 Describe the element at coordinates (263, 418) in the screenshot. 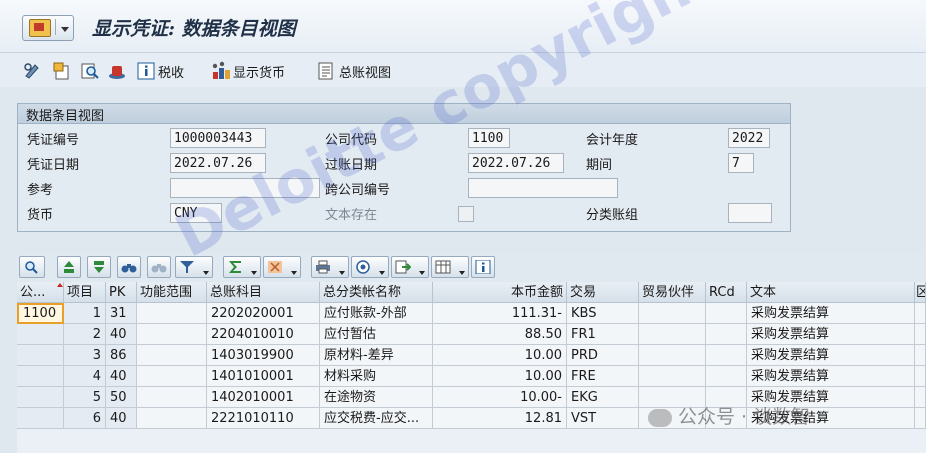

I see `cell-gl-account: 2221010110` at that location.